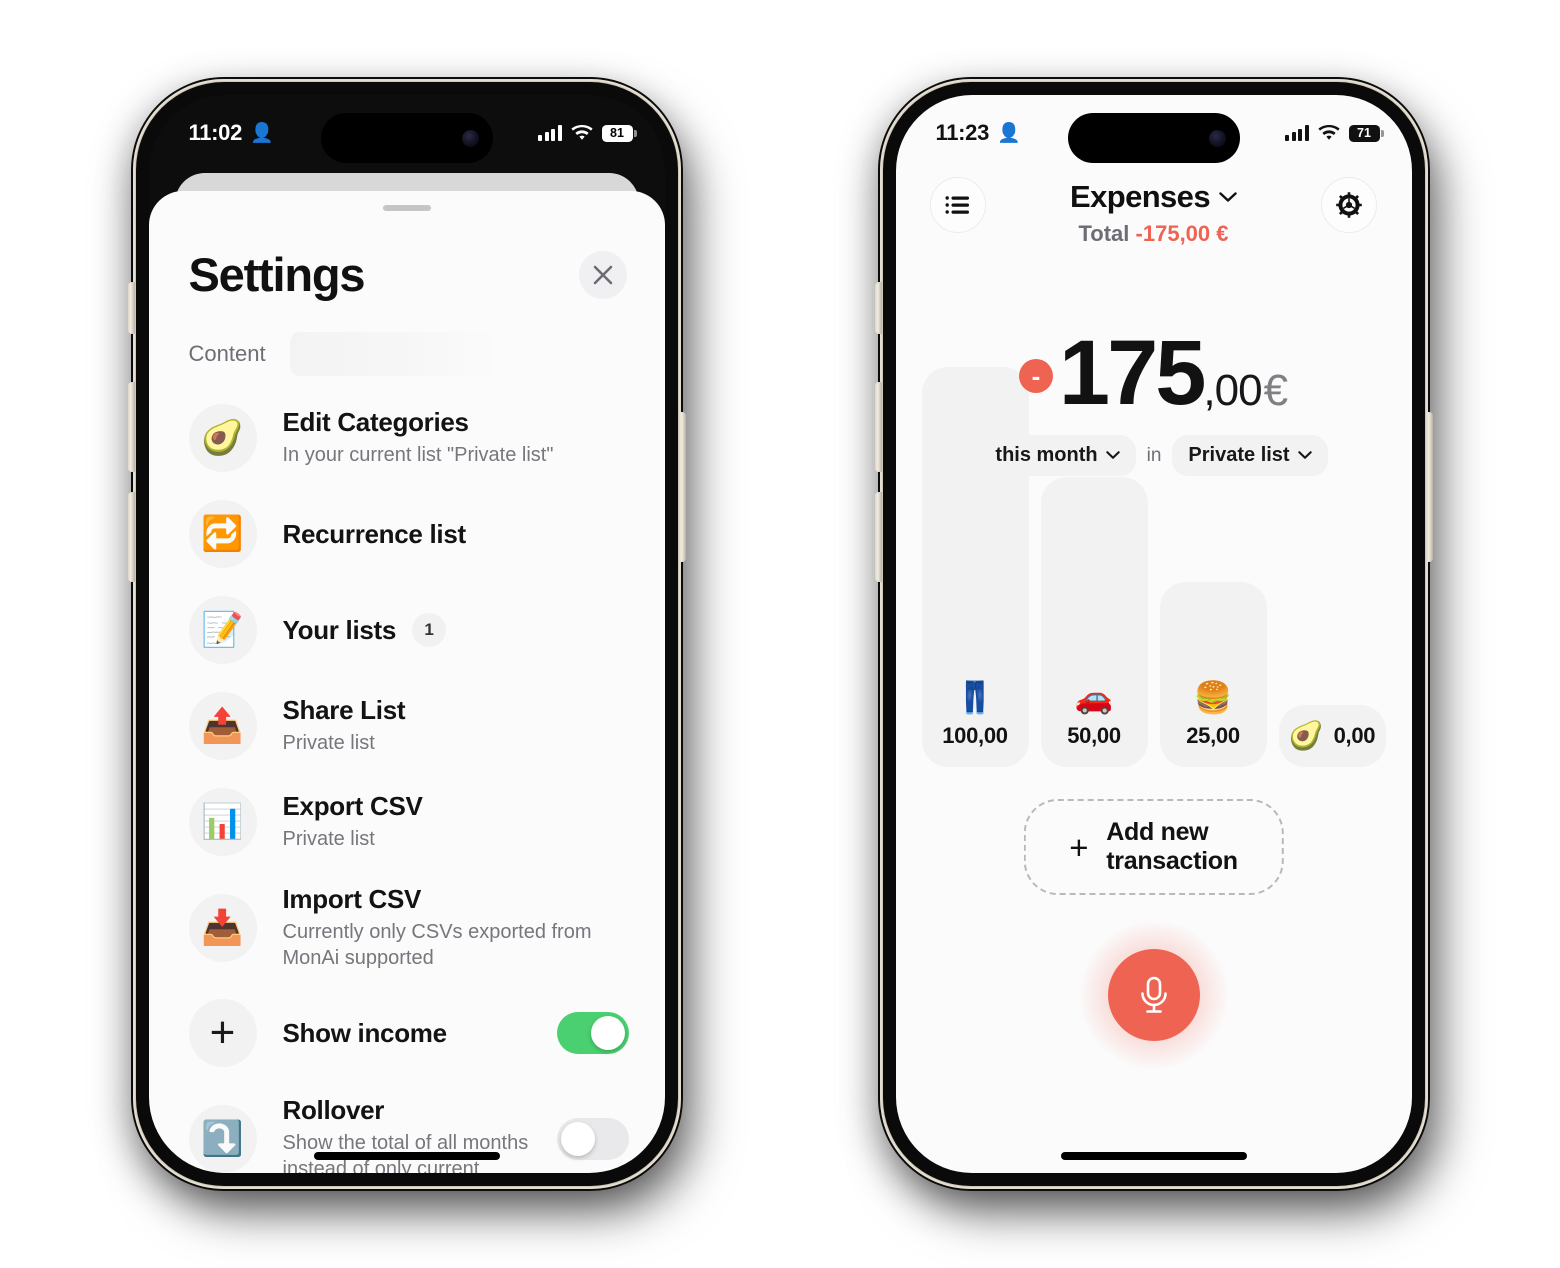  Describe the element at coordinates (1094, 622) in the screenshot. I see `chart-bar: 🚗 50,00` at that location.